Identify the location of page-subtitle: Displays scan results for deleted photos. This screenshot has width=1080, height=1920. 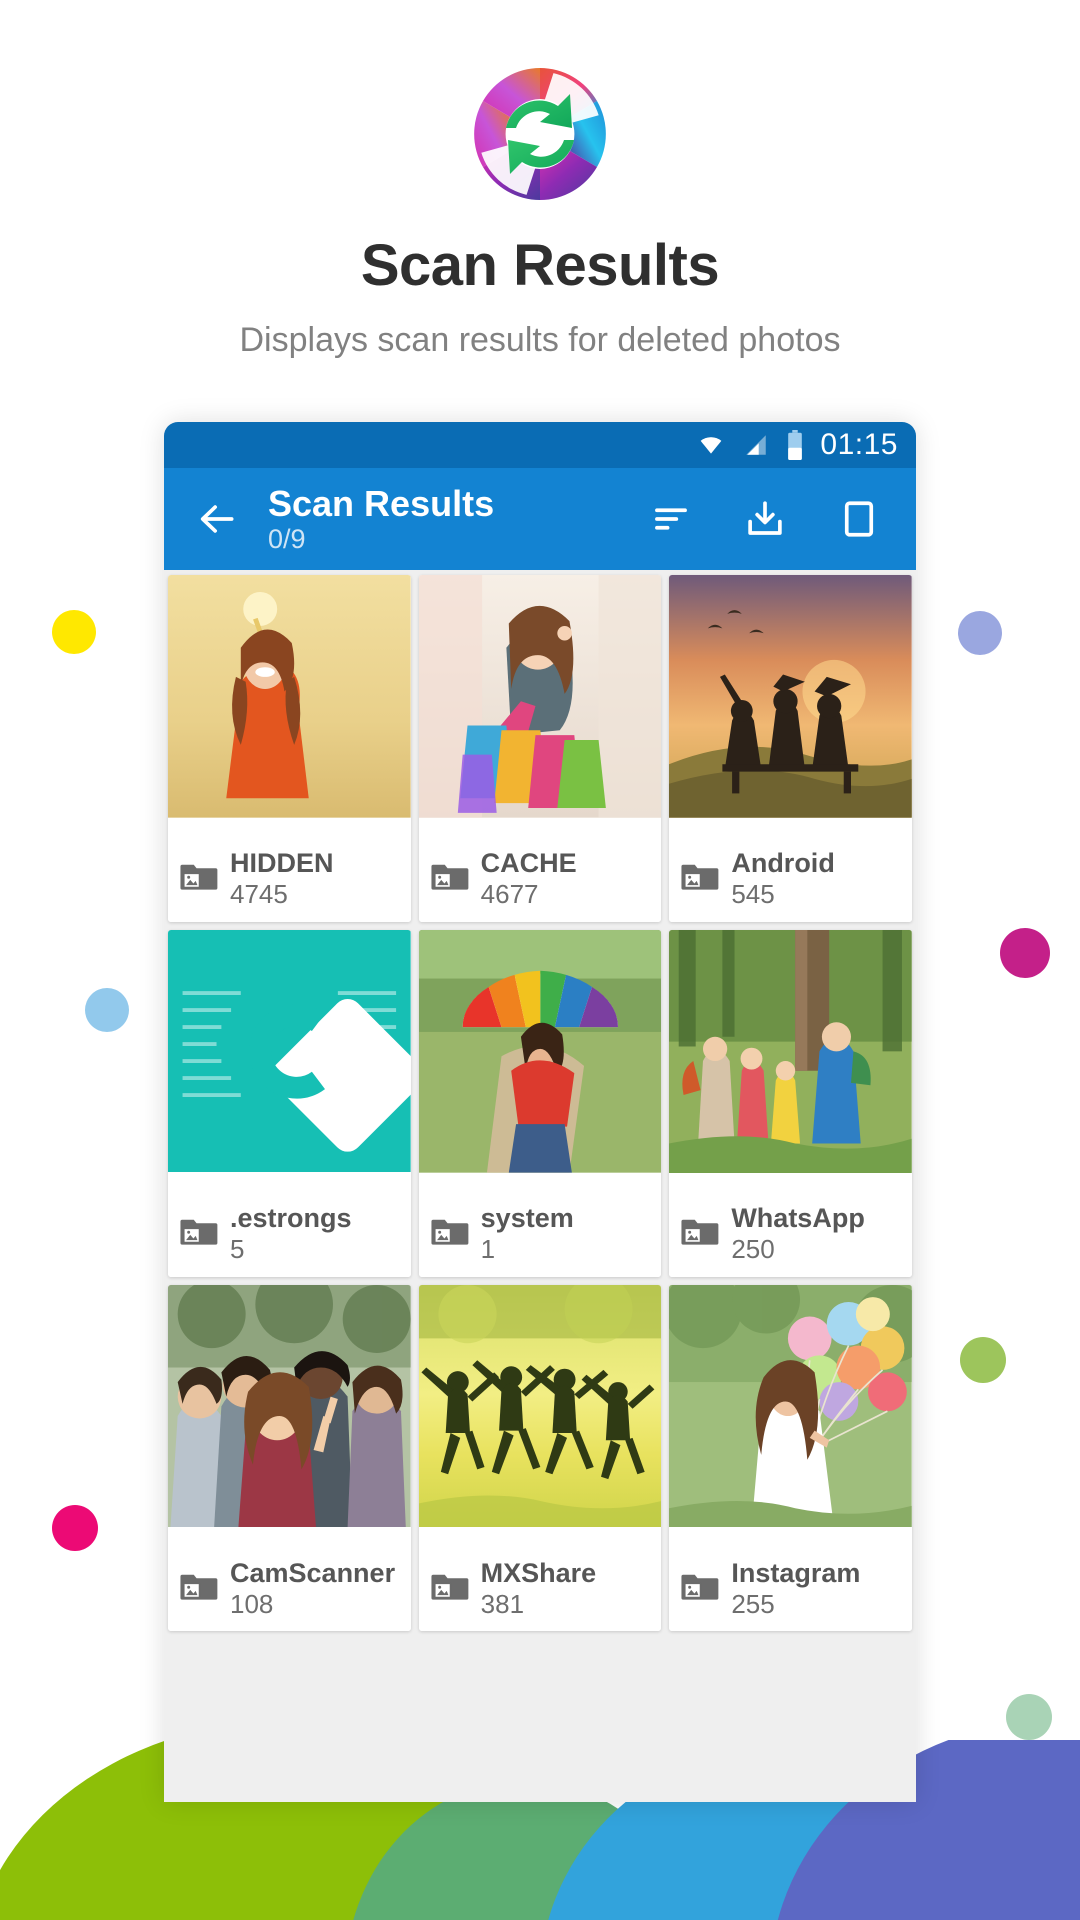
(540, 340).